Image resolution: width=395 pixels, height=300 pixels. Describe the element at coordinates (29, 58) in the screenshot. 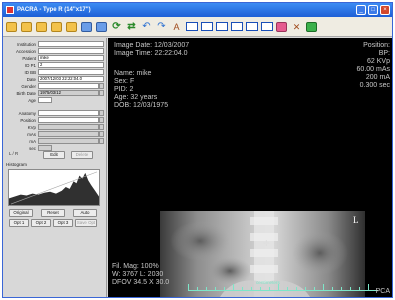

I see `patient-label: Patient` at that location.